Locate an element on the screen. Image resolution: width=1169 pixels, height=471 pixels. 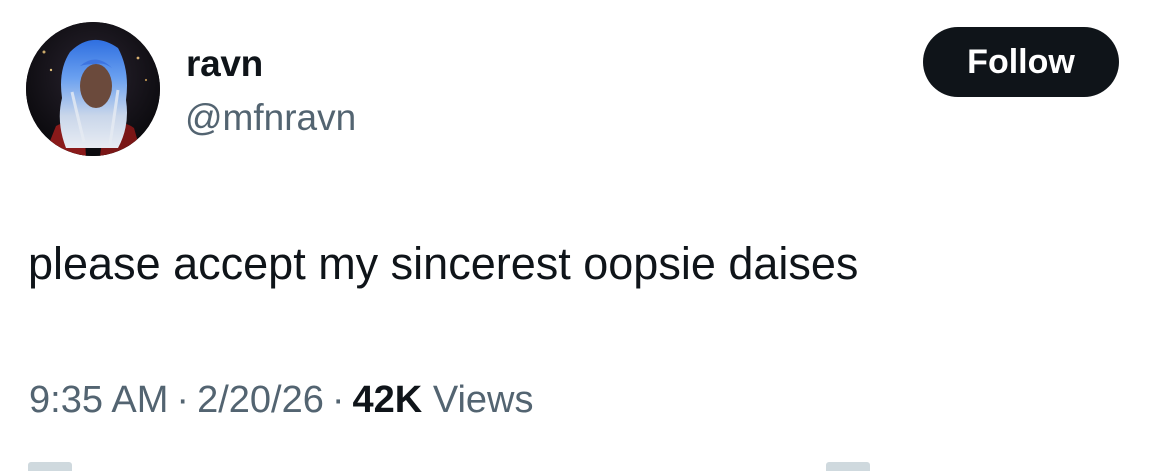
tweet-date: 2/20/26 is located at coordinates (260, 400).